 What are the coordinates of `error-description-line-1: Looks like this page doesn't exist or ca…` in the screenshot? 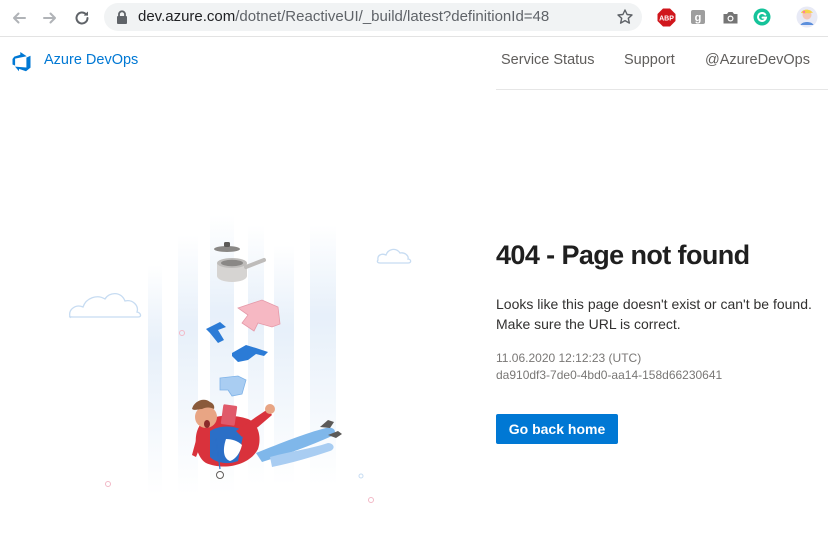 It's located at (654, 304).